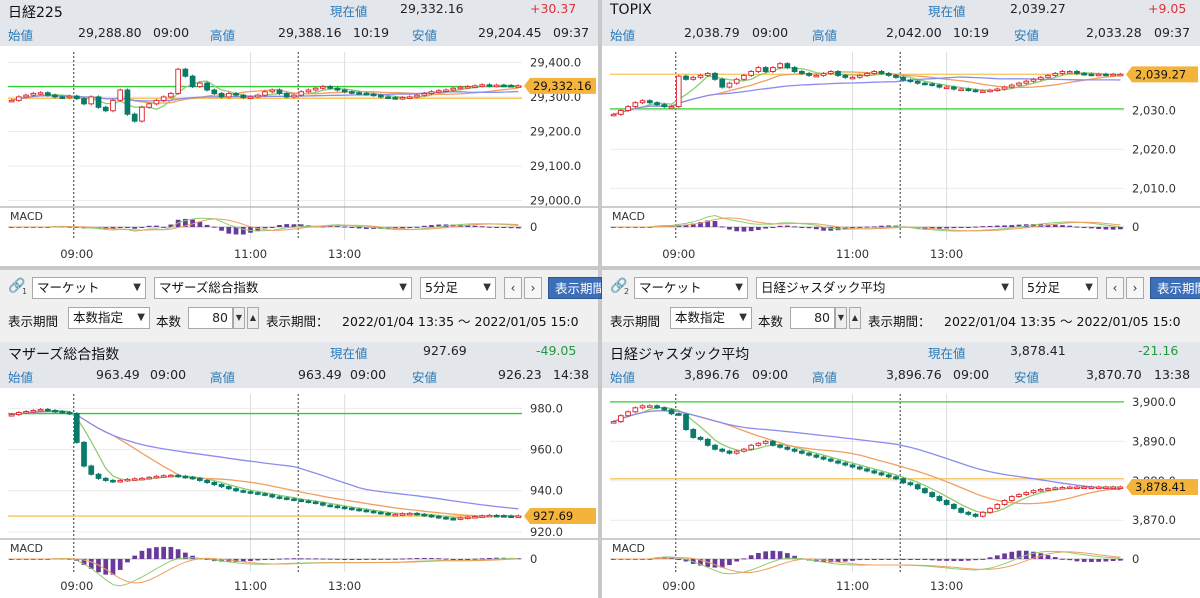  Describe the element at coordinates (1089, 287) in the screenshot. I see `chevron-down-icon: ▼` at that location.